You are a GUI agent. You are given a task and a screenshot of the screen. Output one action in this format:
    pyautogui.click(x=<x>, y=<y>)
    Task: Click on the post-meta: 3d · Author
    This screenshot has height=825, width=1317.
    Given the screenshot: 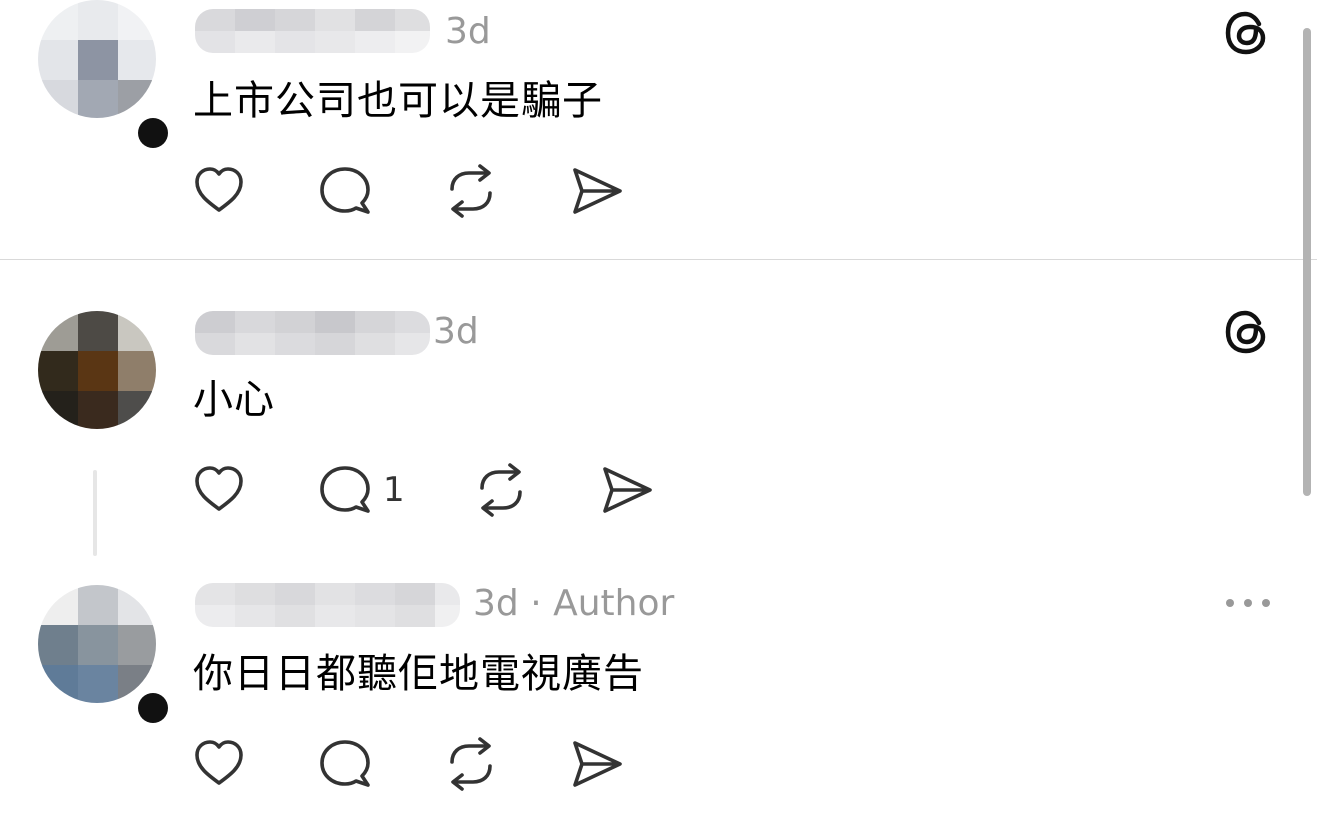 What is the action you would take?
    pyautogui.click(x=573, y=604)
    